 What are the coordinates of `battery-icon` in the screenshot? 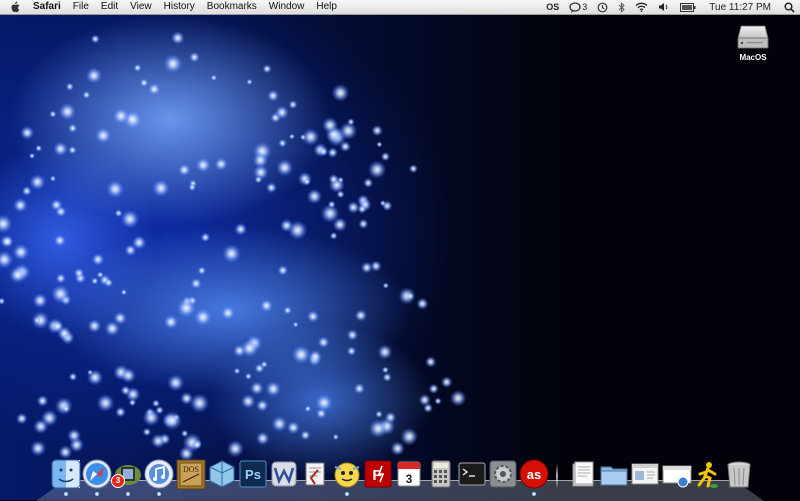 It's located at (688, 7).